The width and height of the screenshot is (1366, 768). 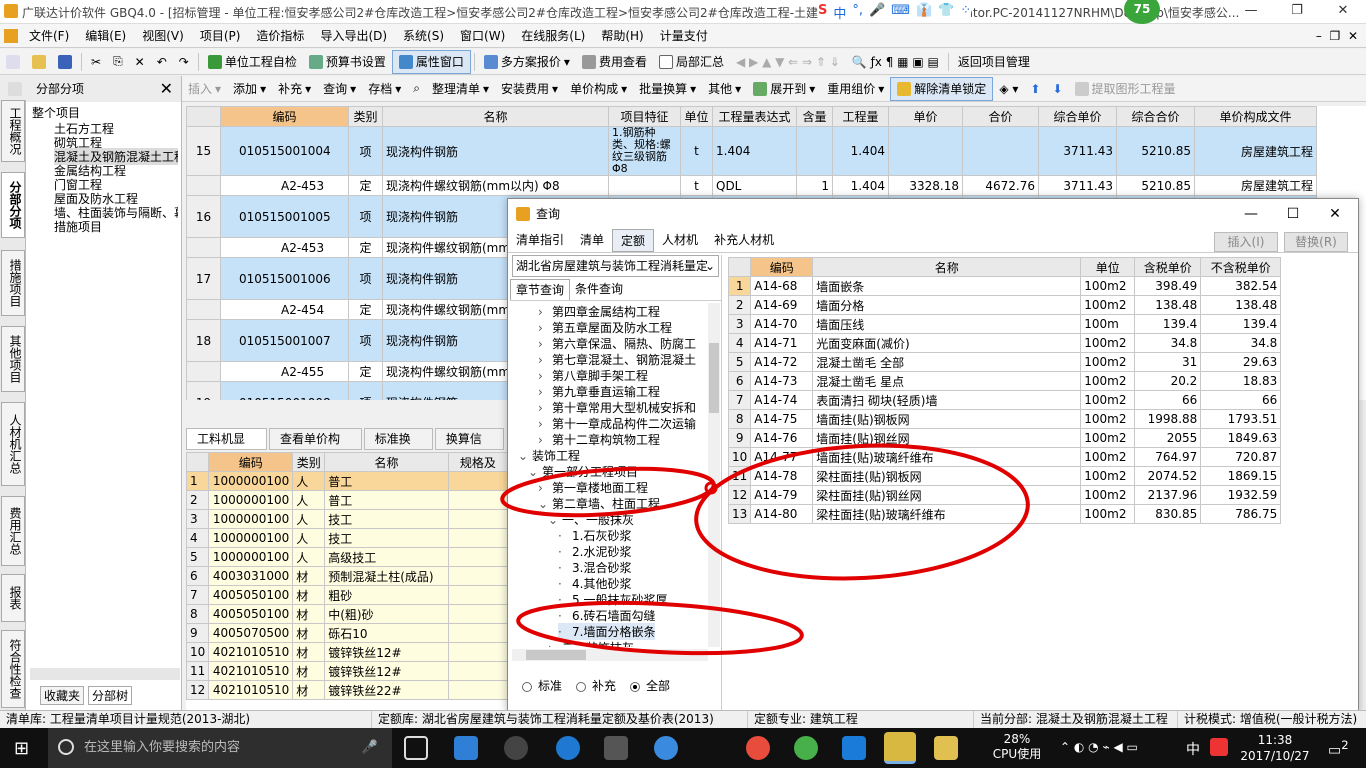 I want to click on table-row: 8 A14-75 墙面挂(贴)钢板网 100m2 1998.88 1793.51, so click(x=1004, y=419).